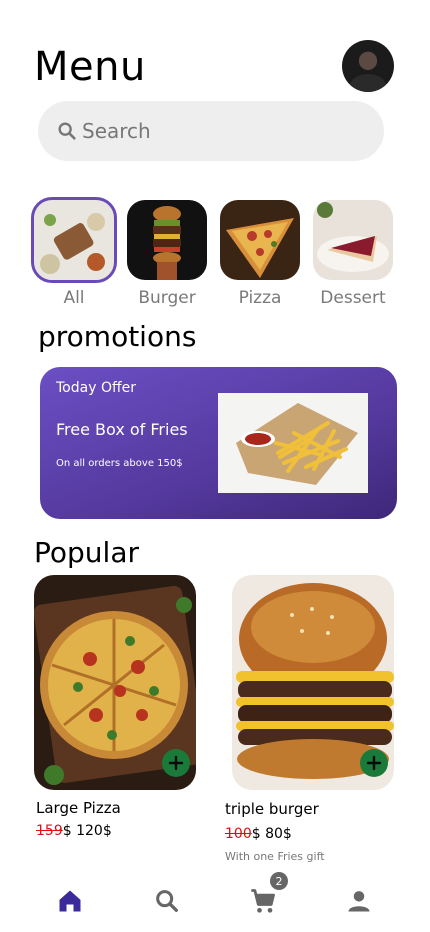  What do you see at coordinates (211, 131) in the screenshot?
I see `search-input: Search` at bounding box center [211, 131].